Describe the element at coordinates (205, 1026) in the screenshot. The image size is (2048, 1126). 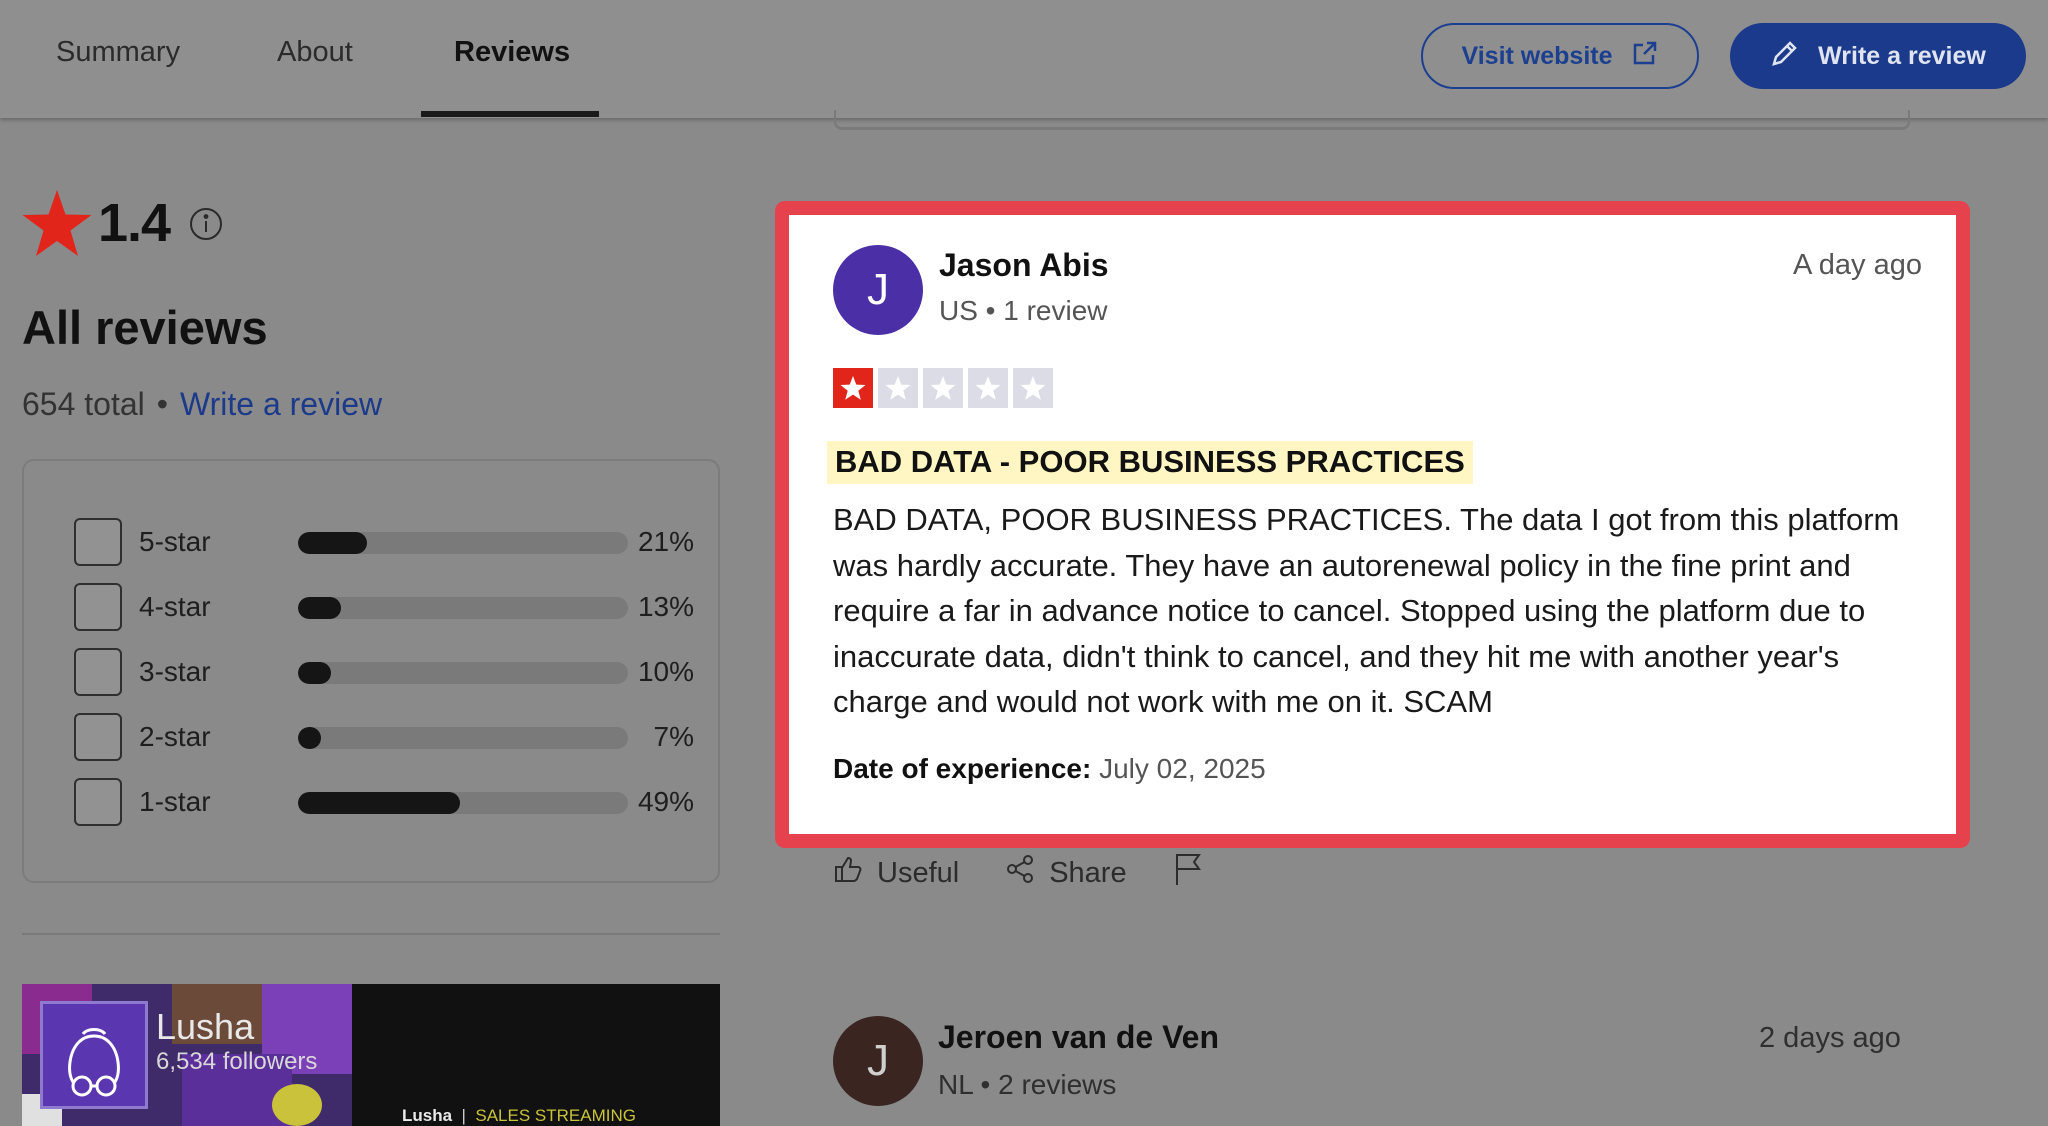
I see `promo-company-name: Lusha` at that location.